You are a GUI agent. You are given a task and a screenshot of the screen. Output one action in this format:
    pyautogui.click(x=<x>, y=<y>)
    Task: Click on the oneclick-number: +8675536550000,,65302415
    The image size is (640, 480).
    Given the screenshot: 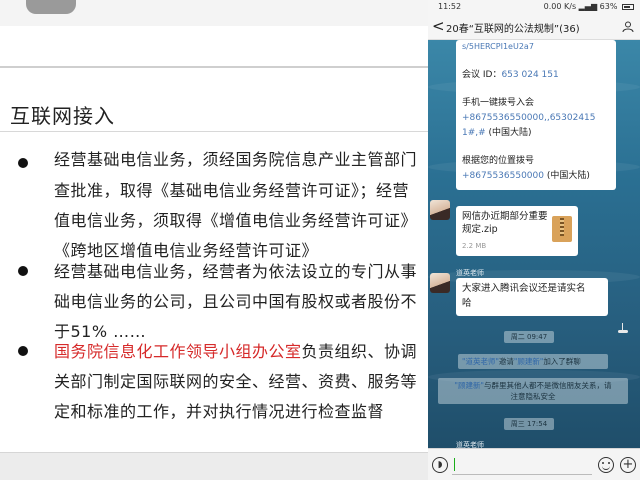 What is the action you would take?
    pyautogui.click(x=529, y=118)
    